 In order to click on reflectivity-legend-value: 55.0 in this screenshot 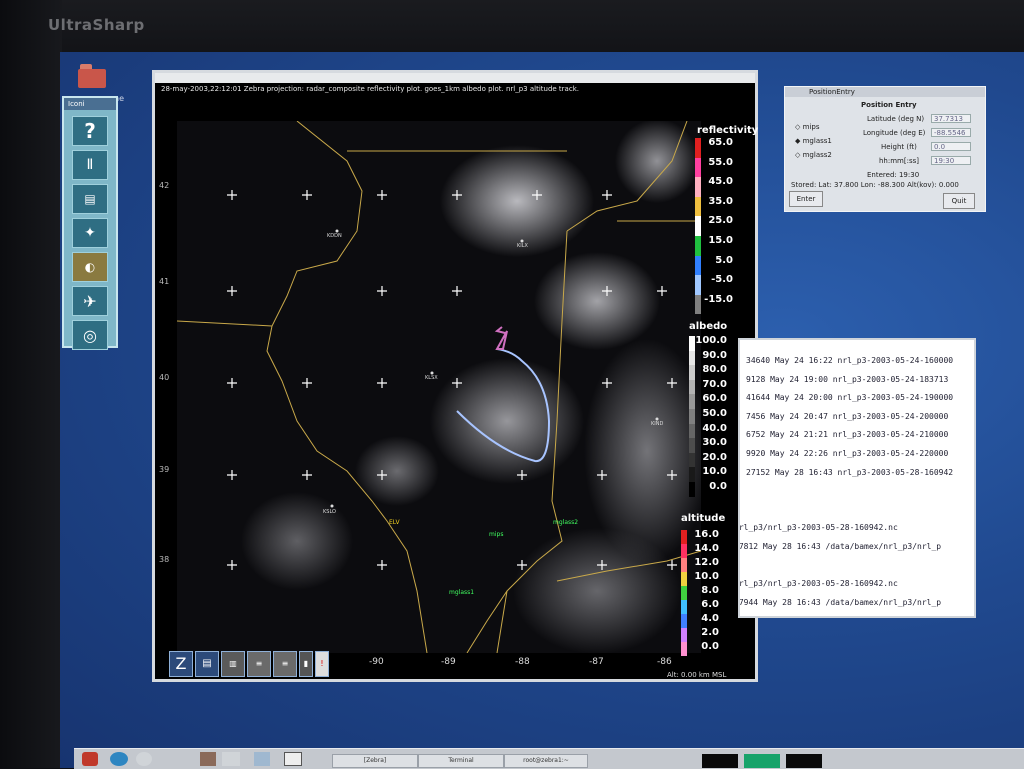, I will do `click(720, 162)`.